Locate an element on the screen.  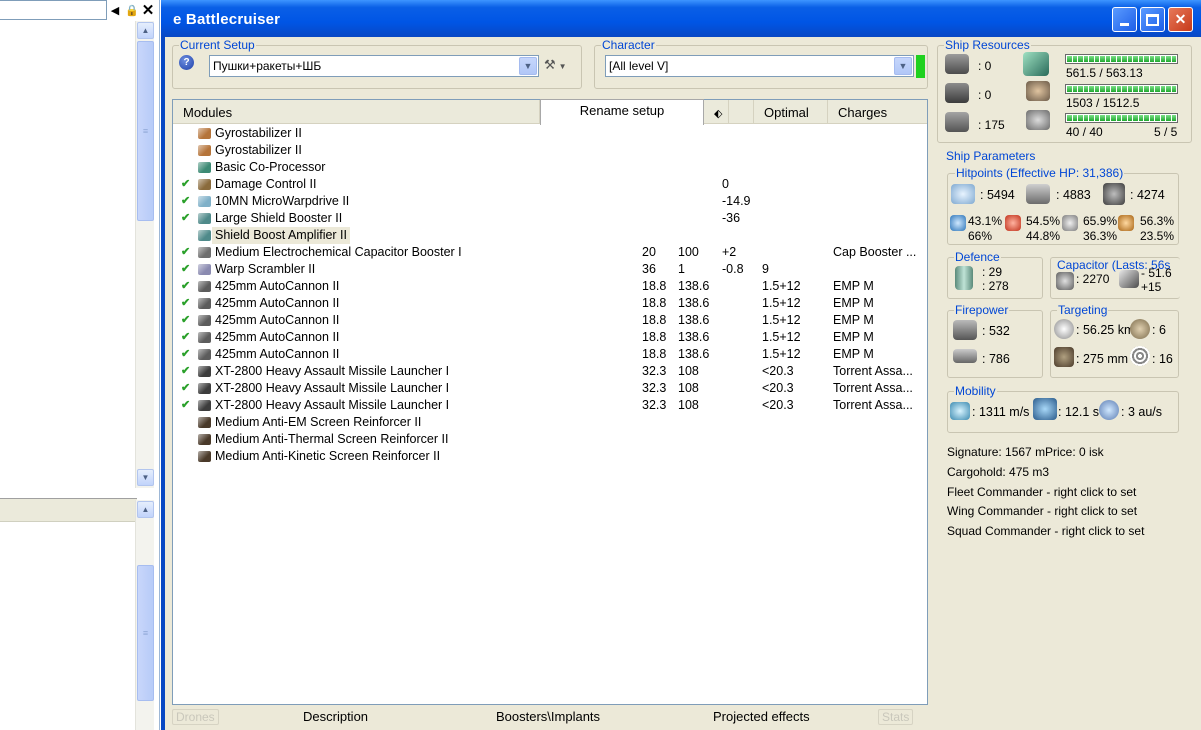
maximize-button is located at coordinates (1152, 19).